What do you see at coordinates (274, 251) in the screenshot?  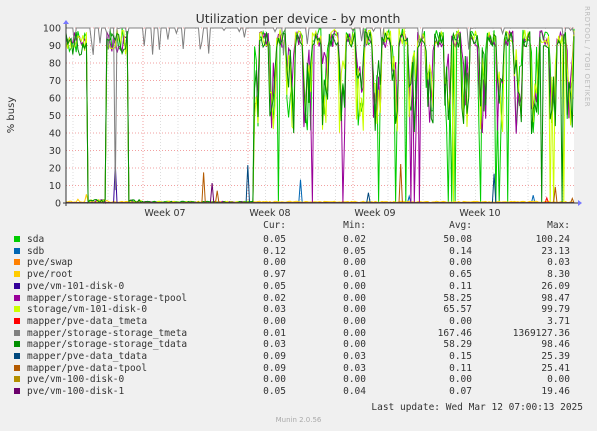 I see `legend-cur-value: 0.12` at bounding box center [274, 251].